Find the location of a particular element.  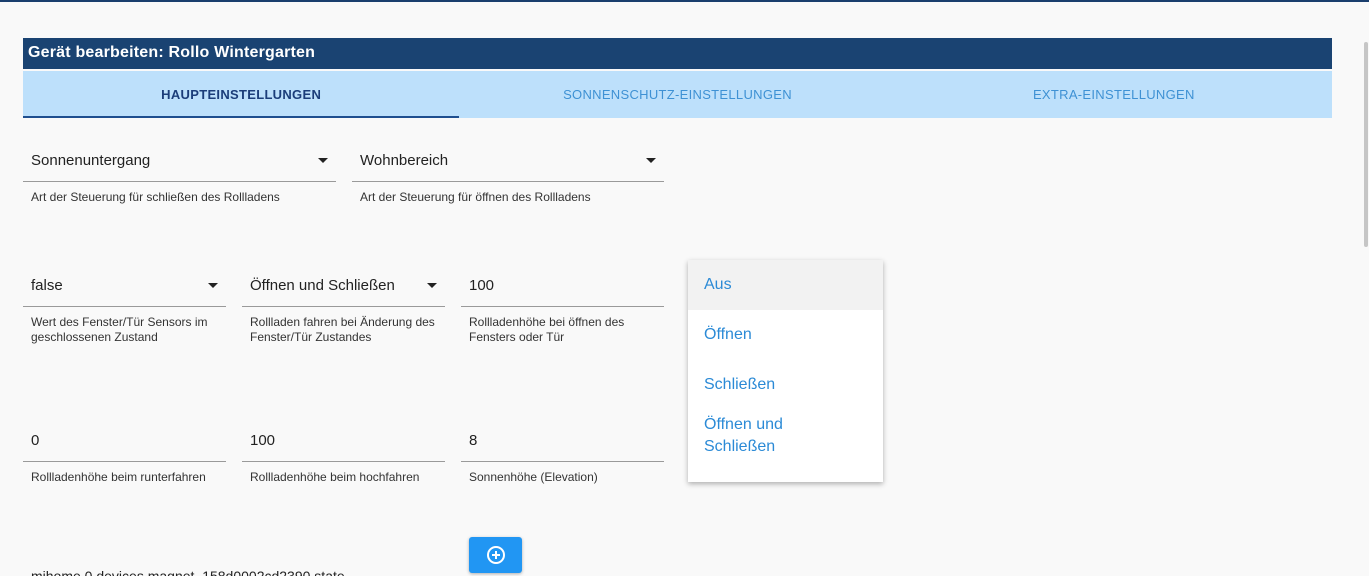

scrollbar is located at coordinates (1366, 289).